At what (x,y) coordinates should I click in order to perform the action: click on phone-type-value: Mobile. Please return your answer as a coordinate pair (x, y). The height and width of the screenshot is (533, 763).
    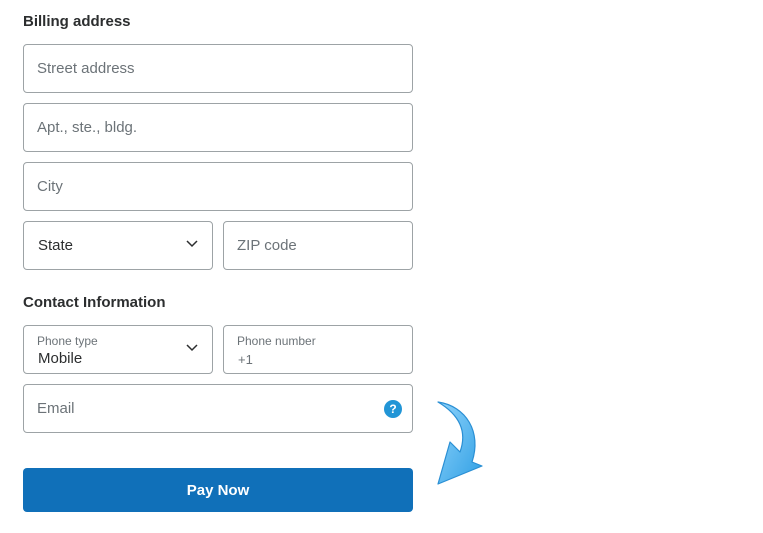
    Looking at the image, I should click on (60, 358).